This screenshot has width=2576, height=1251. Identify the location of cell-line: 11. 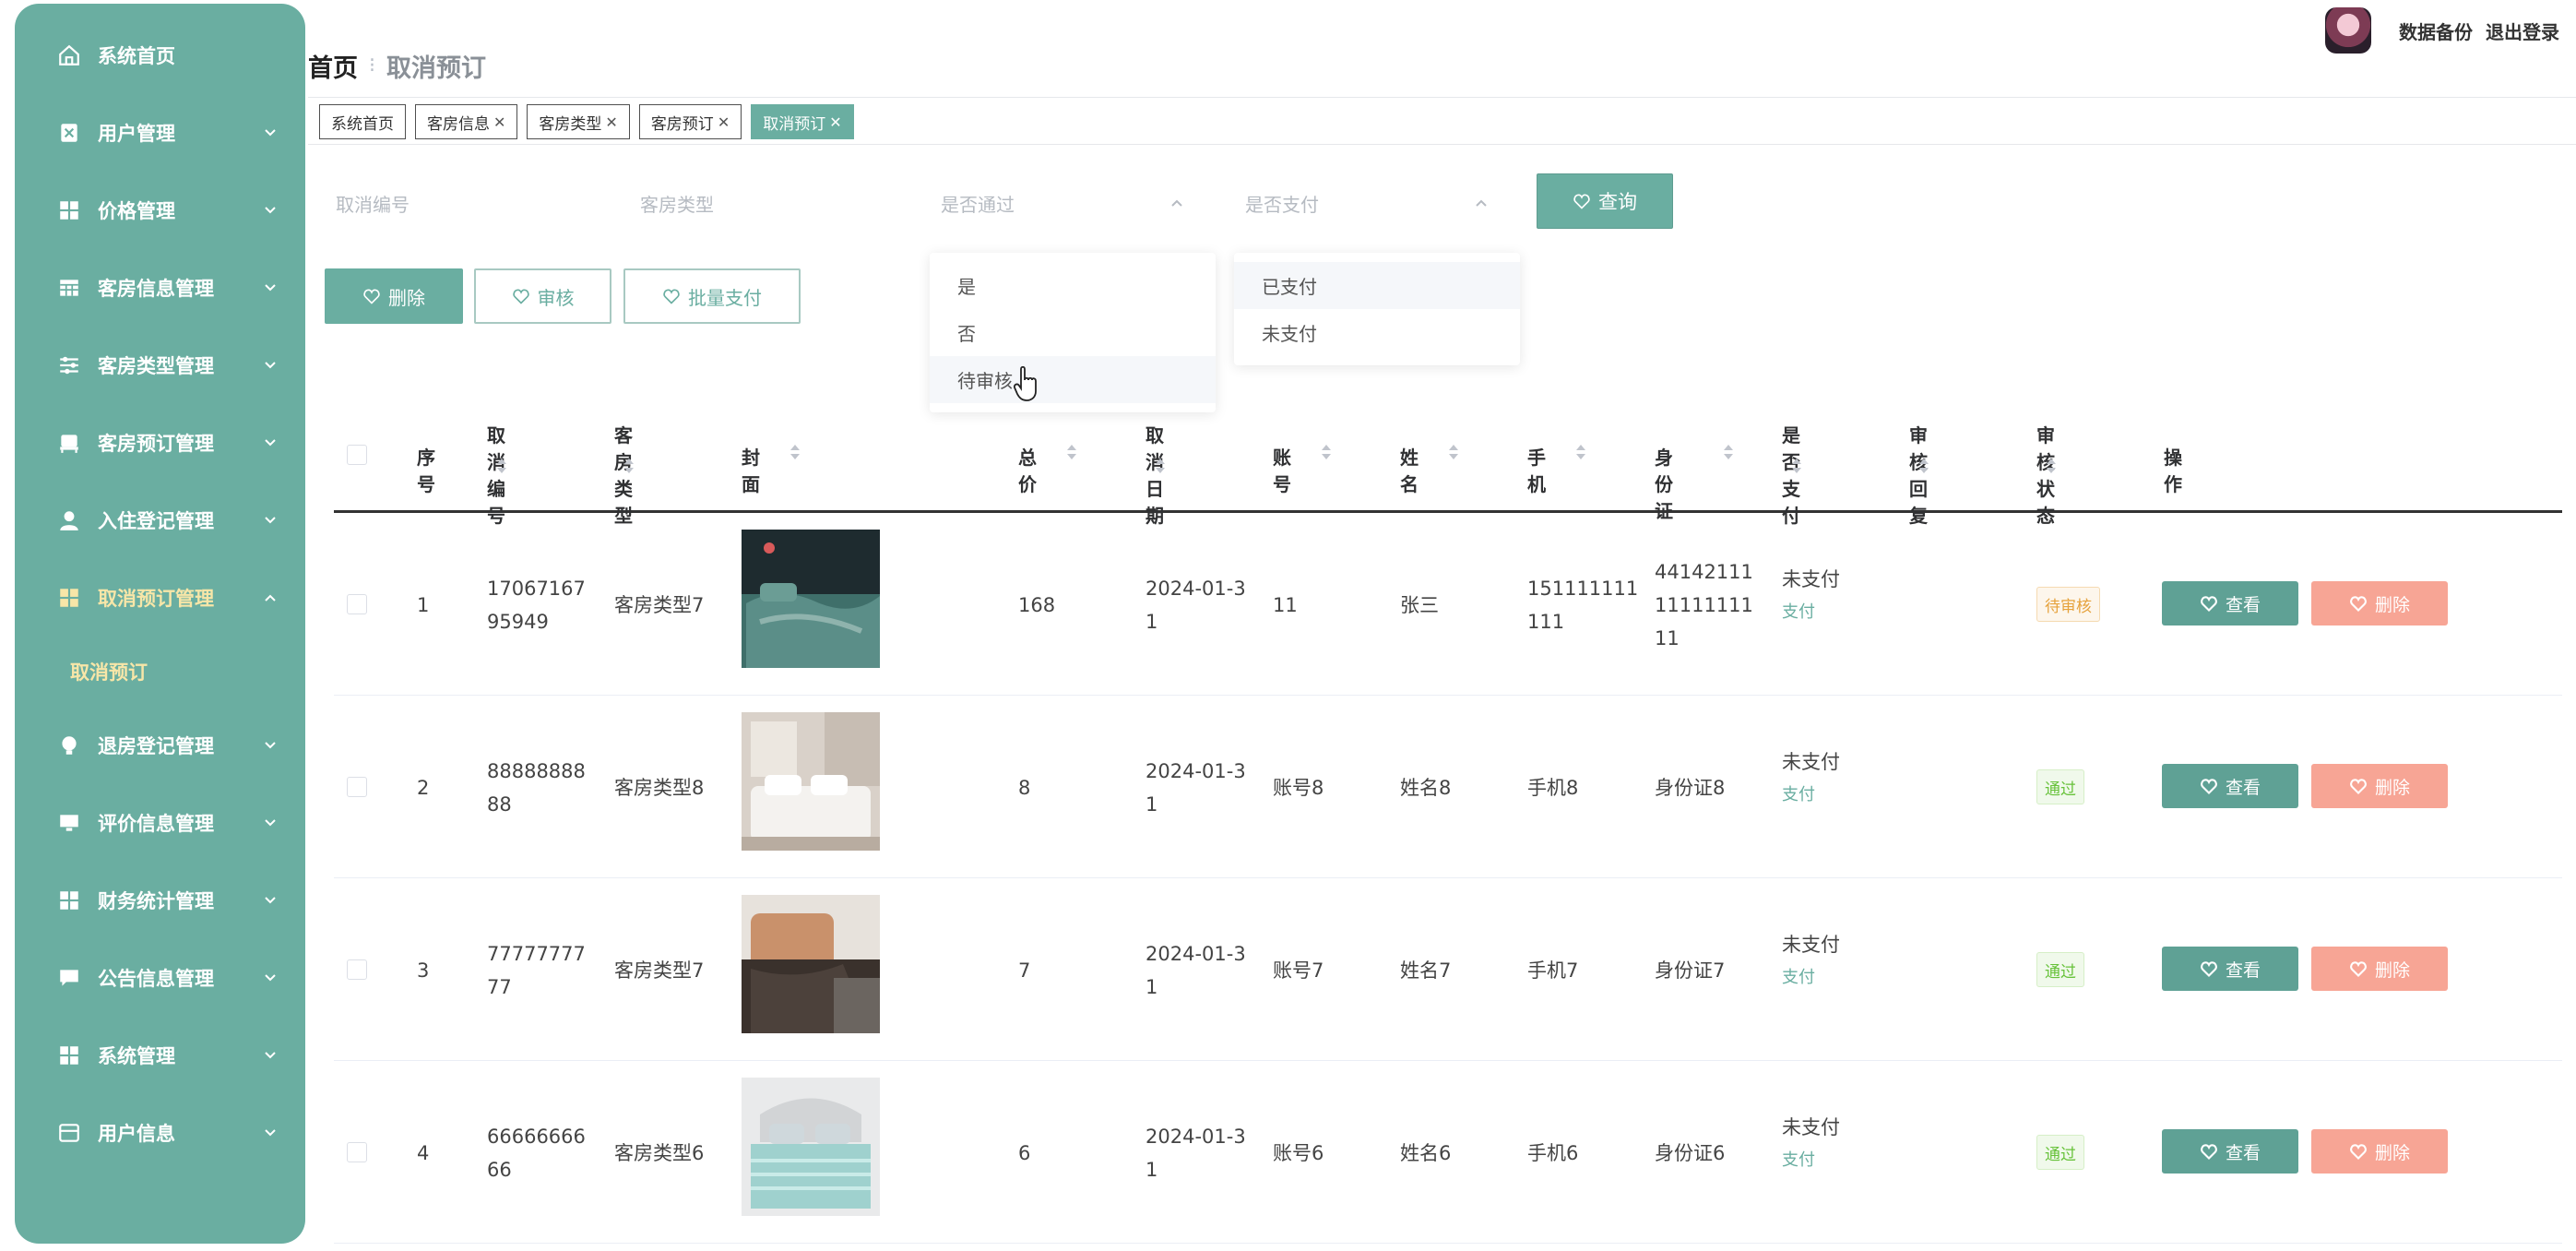
(1668, 638).